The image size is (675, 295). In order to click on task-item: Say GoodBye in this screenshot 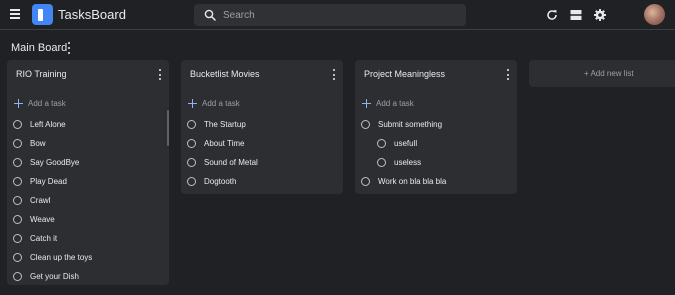, I will do `click(46, 162)`.